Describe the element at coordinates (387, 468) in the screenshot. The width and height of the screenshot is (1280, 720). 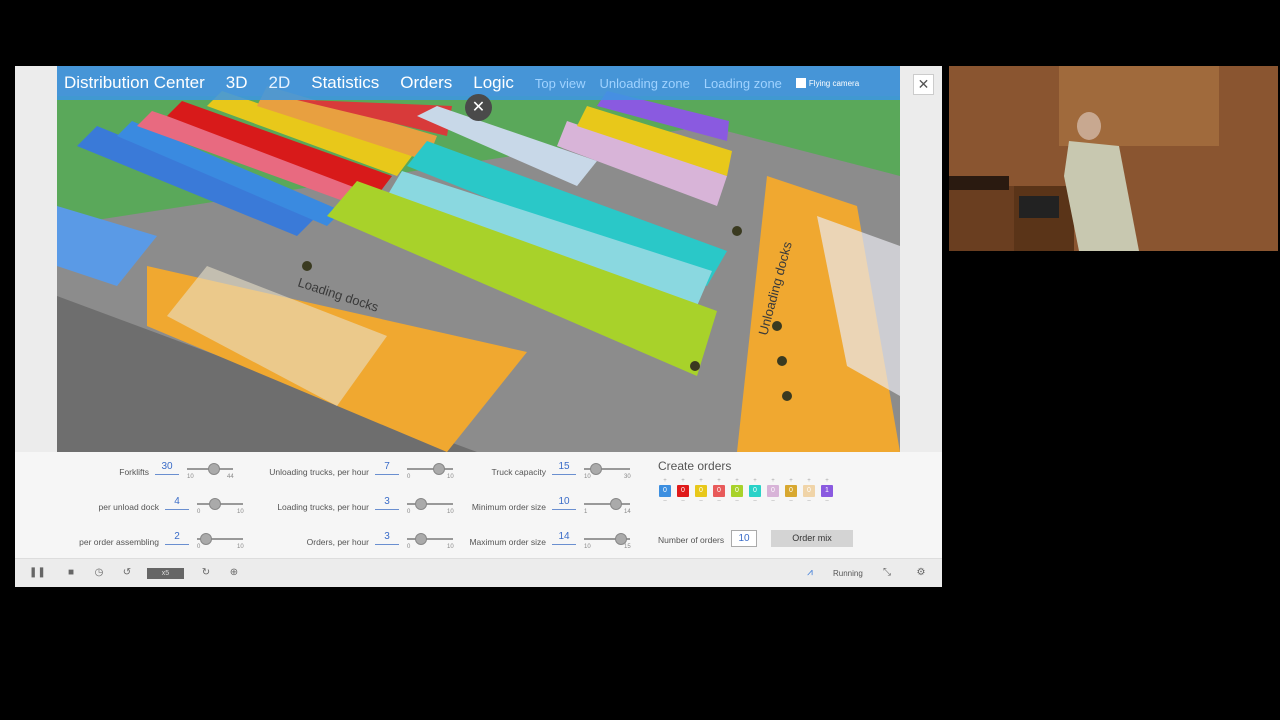
I see `unloading-trucks-value: 7` at that location.